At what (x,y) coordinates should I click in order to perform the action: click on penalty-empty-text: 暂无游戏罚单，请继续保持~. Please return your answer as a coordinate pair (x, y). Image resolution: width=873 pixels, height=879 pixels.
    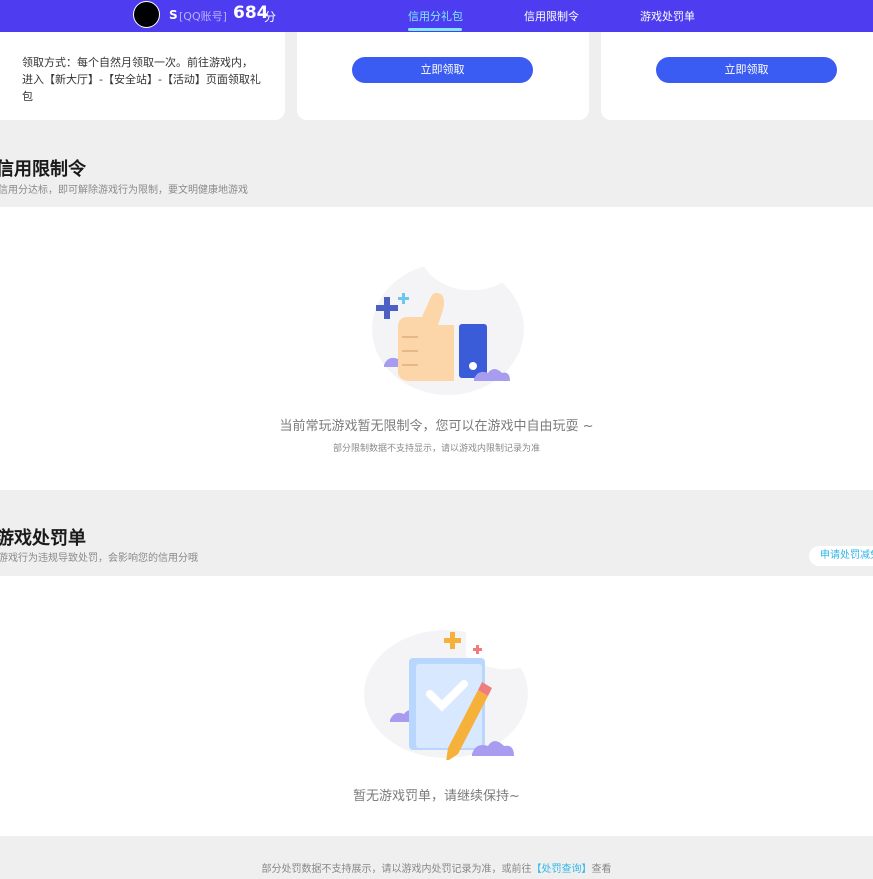
    Looking at the image, I should click on (436, 796).